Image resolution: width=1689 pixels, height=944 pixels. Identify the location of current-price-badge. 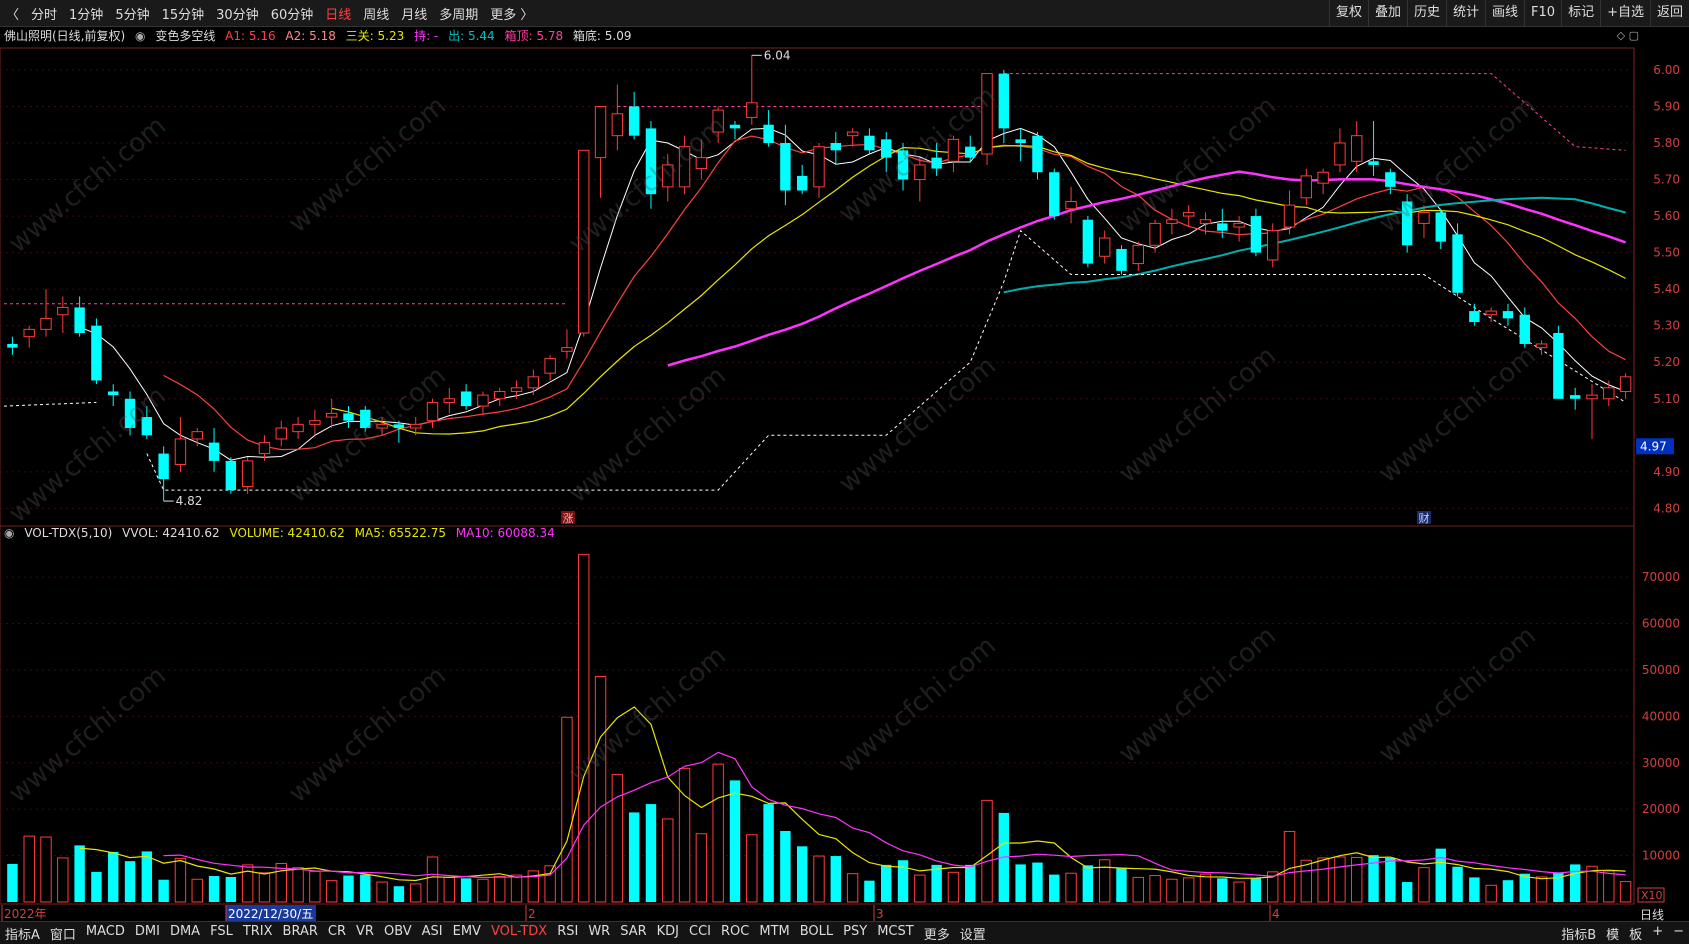
(1655, 446).